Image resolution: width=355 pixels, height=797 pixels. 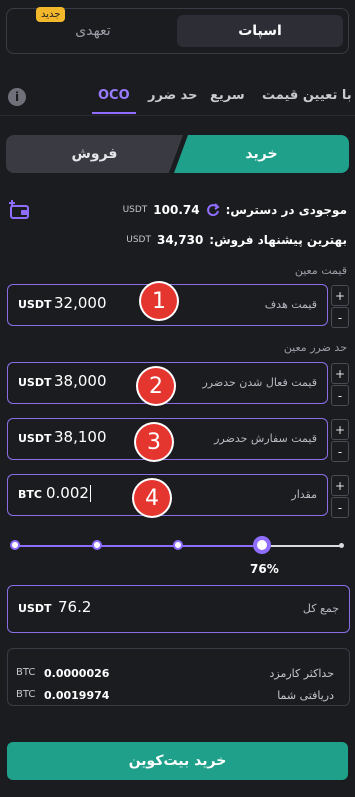 What do you see at coordinates (286, 210) in the screenshot?
I see `balance-label: موجودی در دسترس:` at bounding box center [286, 210].